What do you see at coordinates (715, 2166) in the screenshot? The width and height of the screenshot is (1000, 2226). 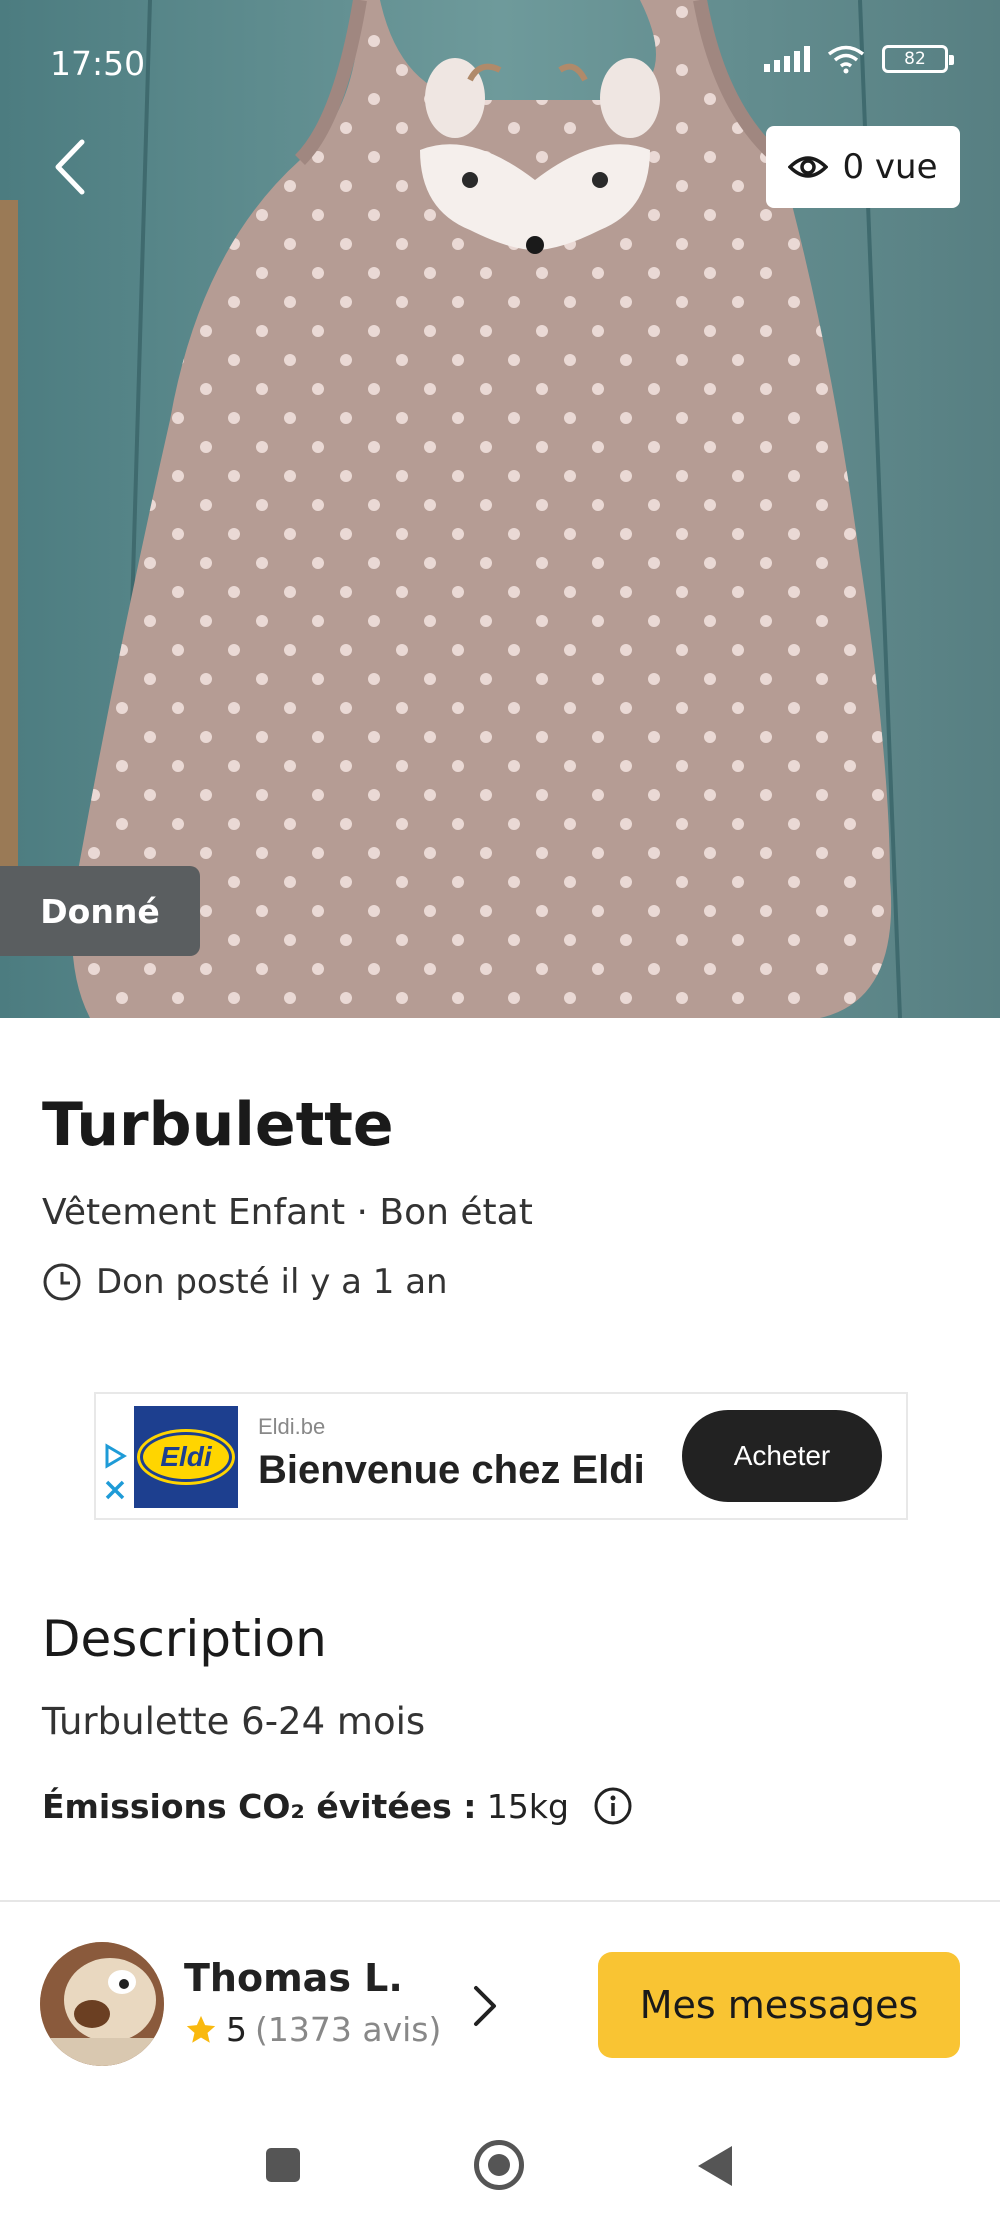 I see `system-back-button` at bounding box center [715, 2166].